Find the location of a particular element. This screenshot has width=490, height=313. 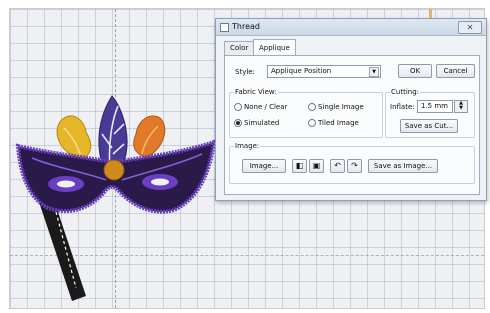

inflate-input: 1.5 mm is located at coordinates (435, 106).